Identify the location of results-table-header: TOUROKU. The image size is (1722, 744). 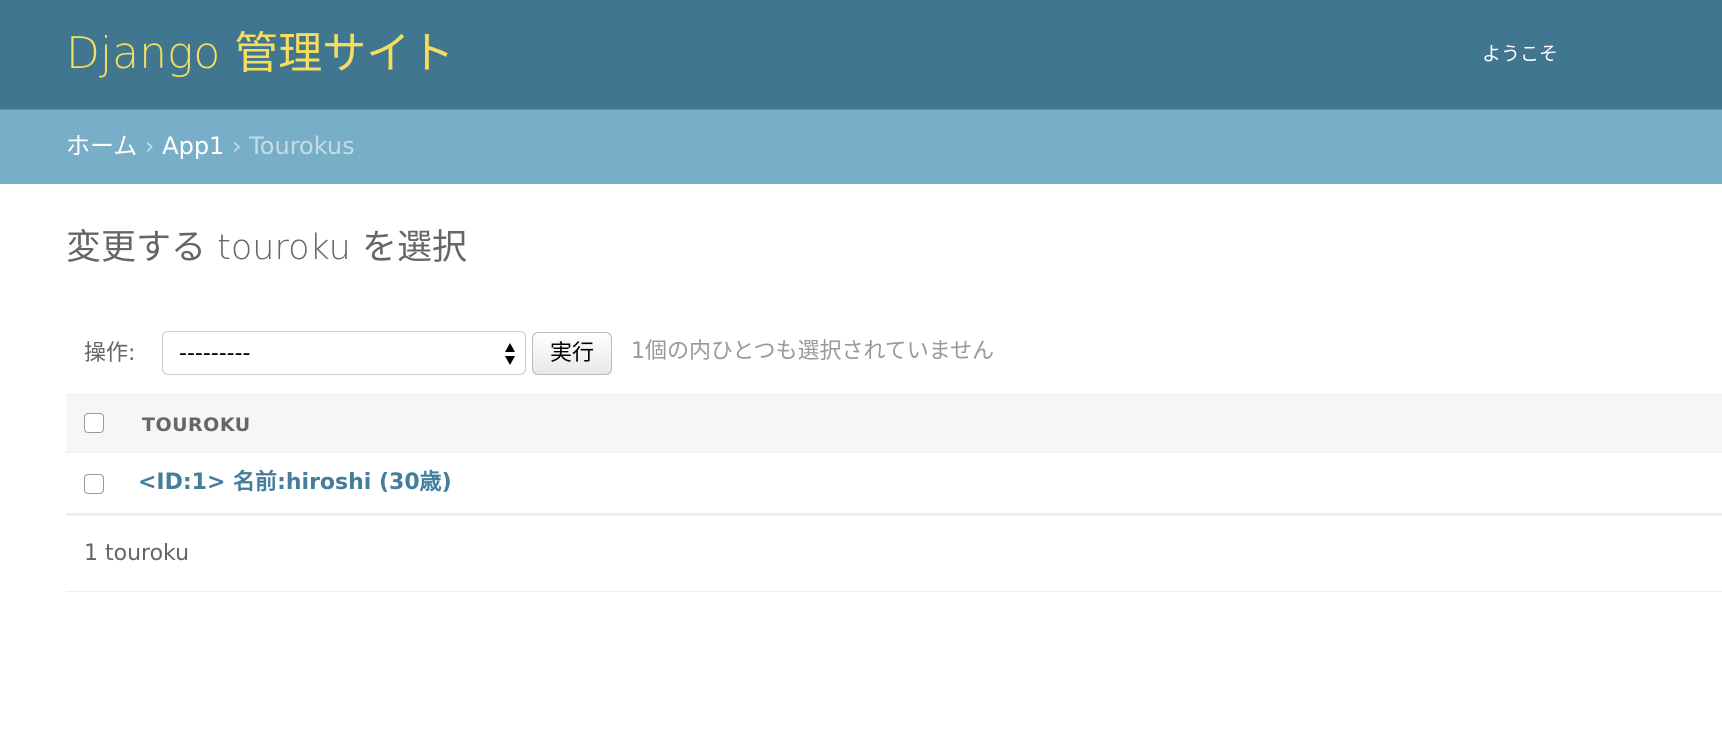
(894, 423).